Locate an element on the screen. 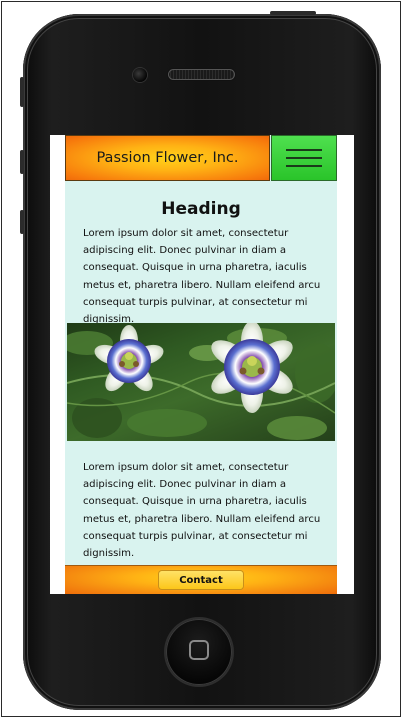  home-square-icon is located at coordinates (199, 650).